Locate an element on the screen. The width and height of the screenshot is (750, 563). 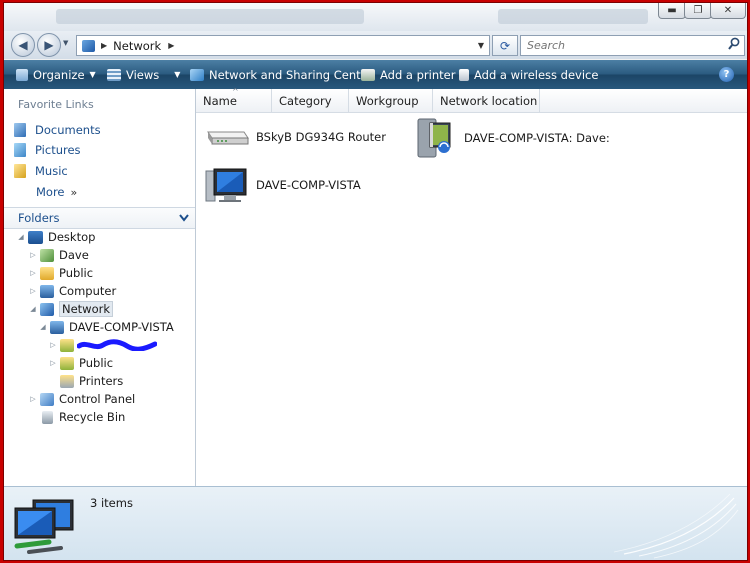
column-workgroup: Workgroup is located at coordinates (391, 100).